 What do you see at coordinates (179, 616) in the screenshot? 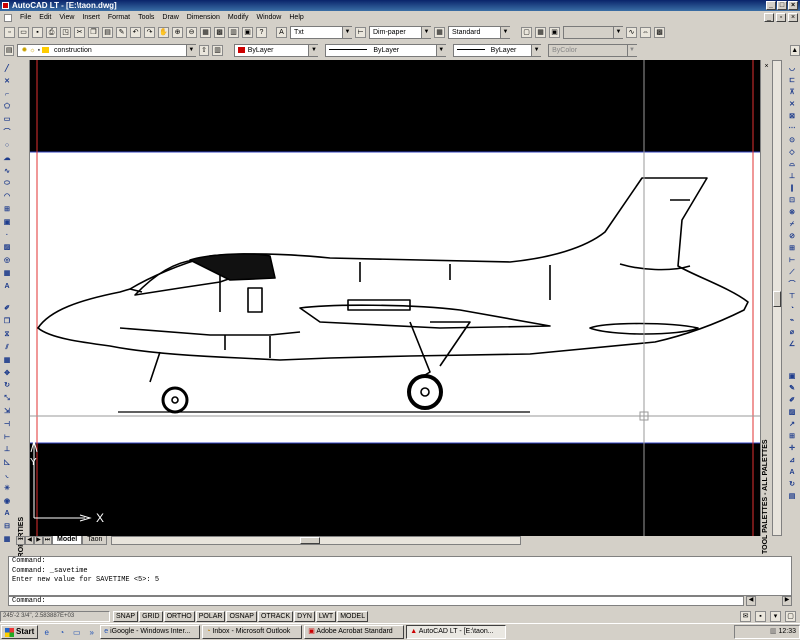
I see `ortho-toggle: ORTHO` at bounding box center [179, 616].